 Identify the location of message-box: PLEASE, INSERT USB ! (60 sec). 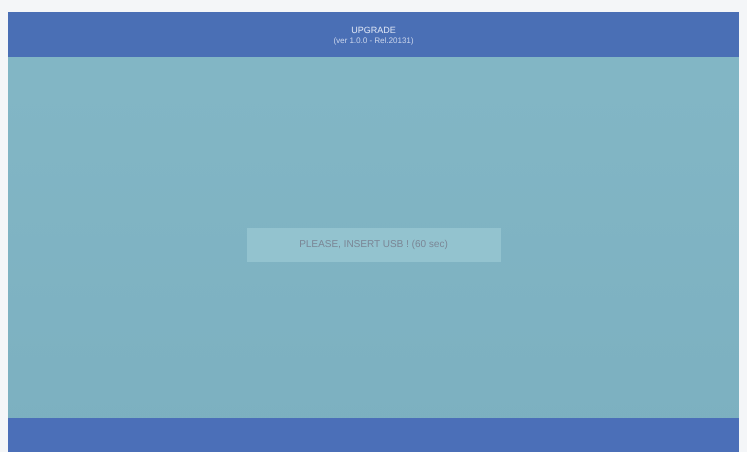
(373, 245).